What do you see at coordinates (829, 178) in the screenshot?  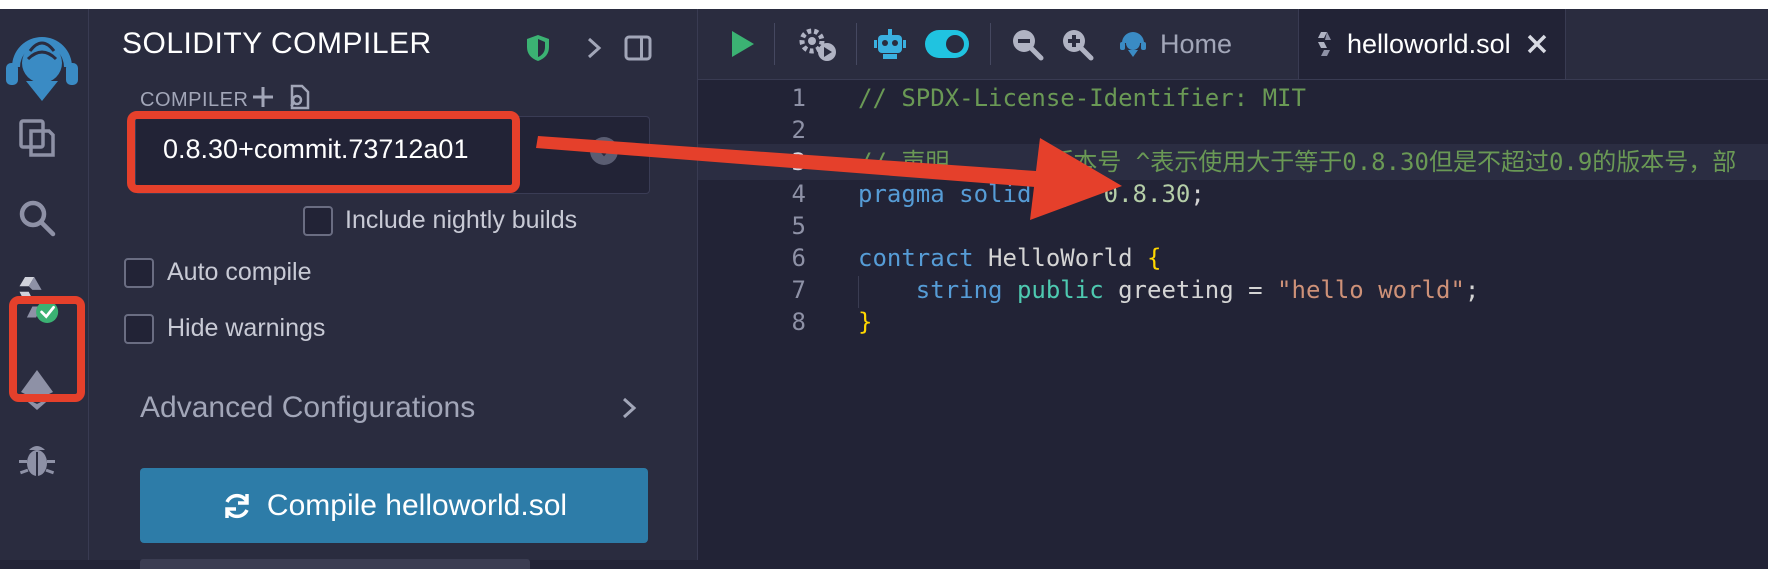 I see `annotation-arrow` at bounding box center [829, 178].